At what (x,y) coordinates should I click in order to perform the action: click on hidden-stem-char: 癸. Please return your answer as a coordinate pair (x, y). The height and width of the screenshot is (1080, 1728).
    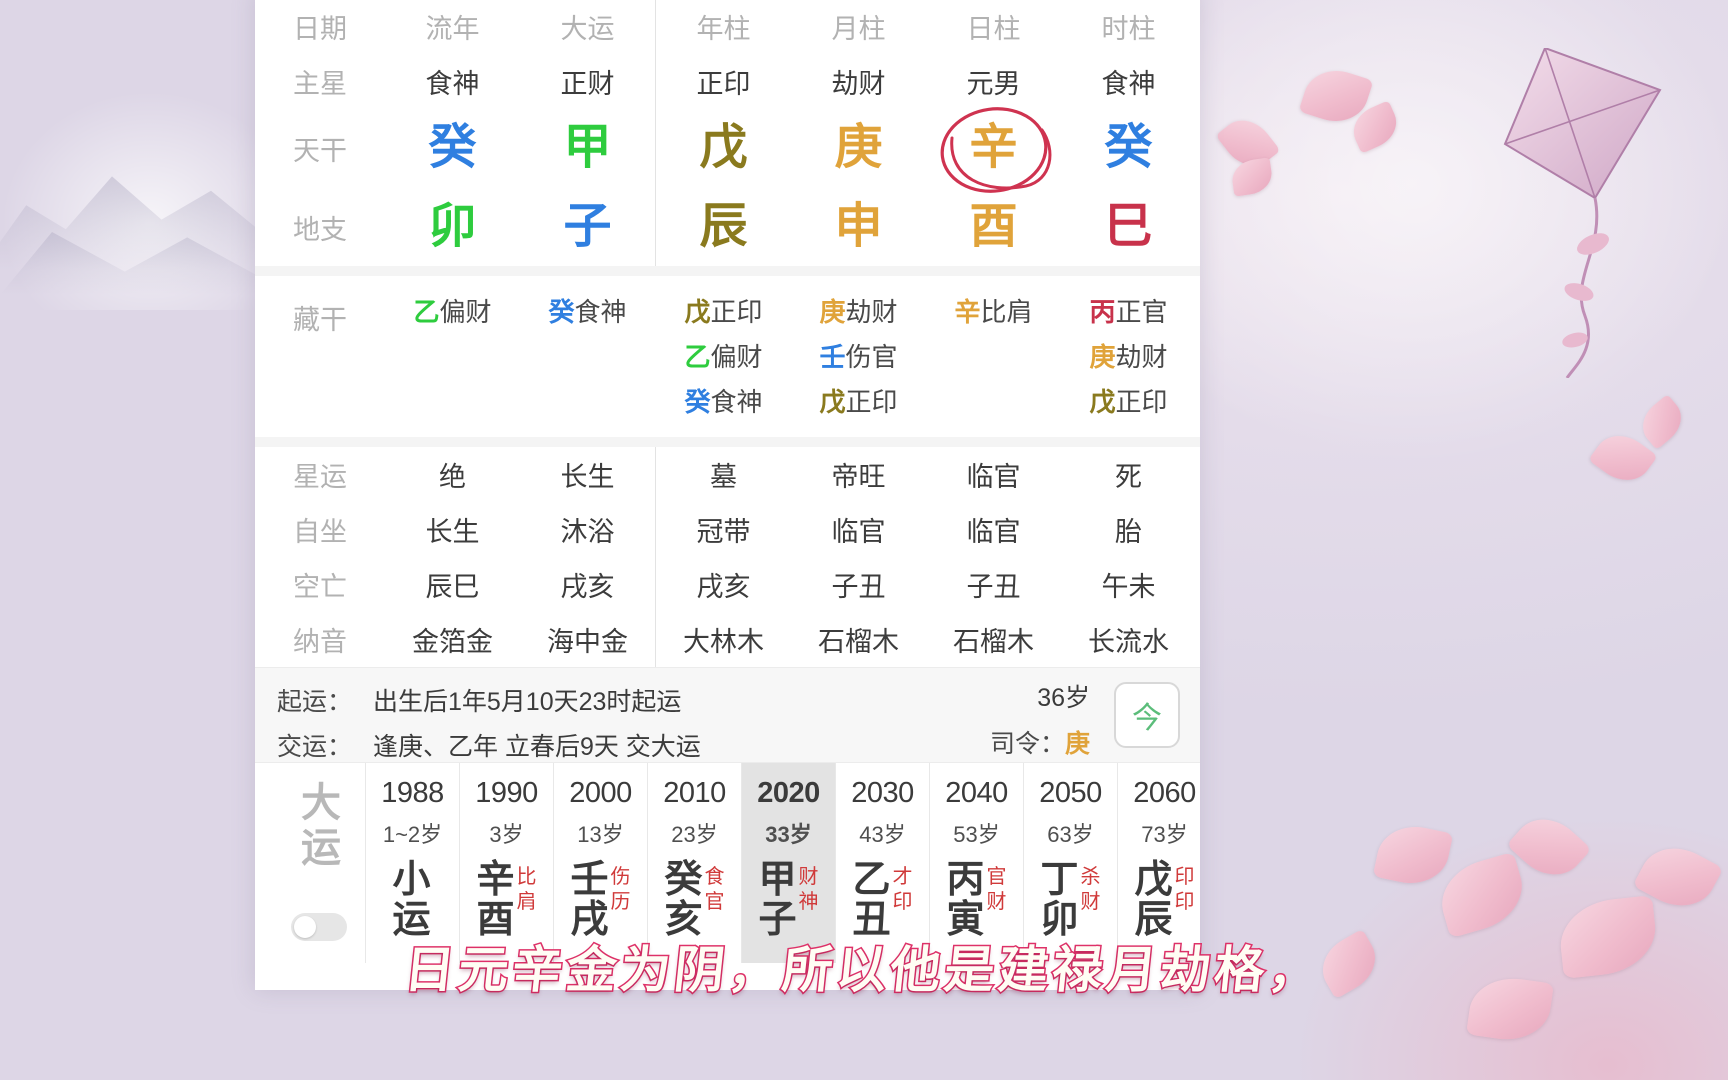
    Looking at the image, I should click on (561, 312).